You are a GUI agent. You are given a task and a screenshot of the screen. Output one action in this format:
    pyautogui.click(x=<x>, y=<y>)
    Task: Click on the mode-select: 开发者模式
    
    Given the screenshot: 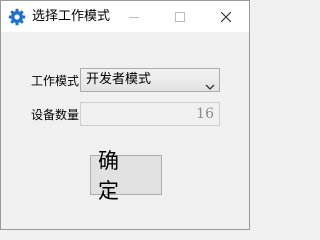 What is the action you would take?
    pyautogui.click(x=150, y=80)
    